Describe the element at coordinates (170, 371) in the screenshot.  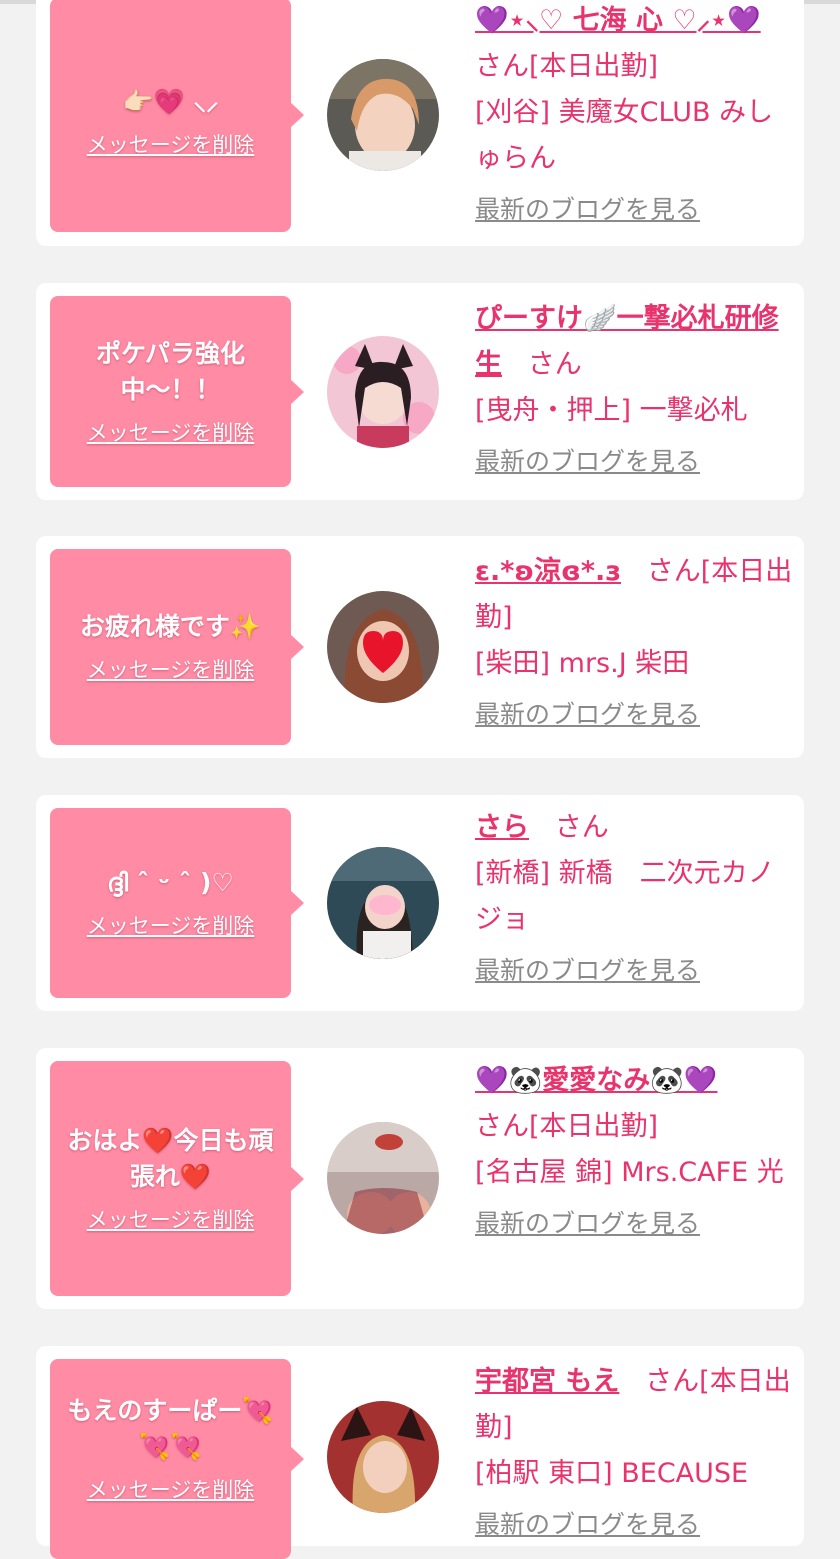
I see `message-text: ポケパラ強化中〜！！` at that location.